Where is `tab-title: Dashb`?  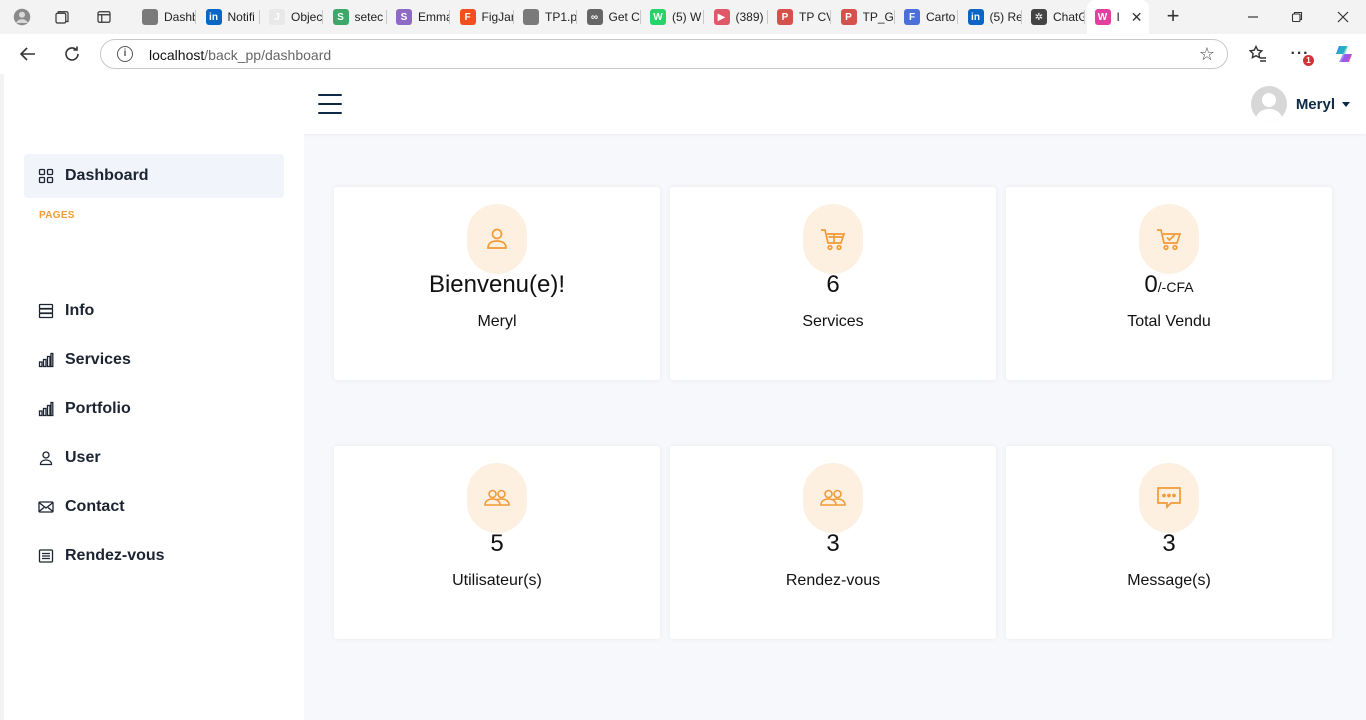
tab-title: Dashb is located at coordinates (180, 17).